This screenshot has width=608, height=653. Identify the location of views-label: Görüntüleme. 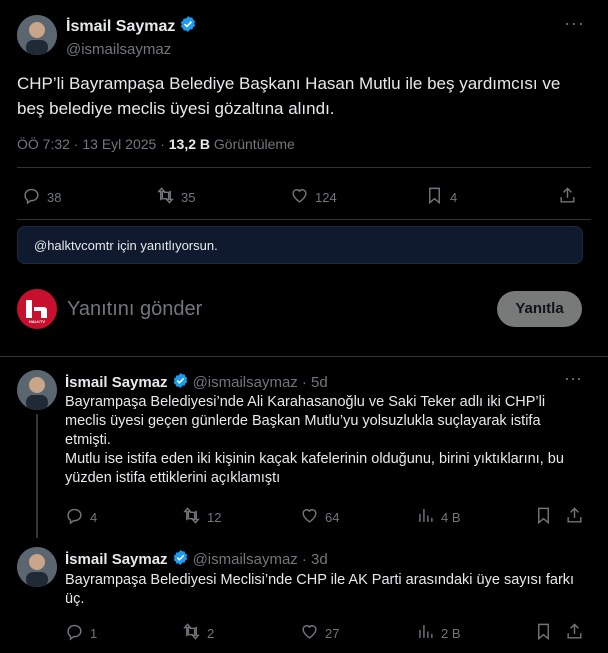
(252, 144).